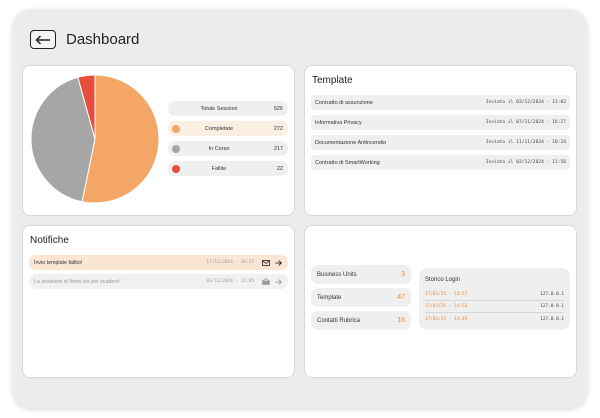 This screenshot has width=600, height=418. I want to click on legend-item: Fallite 22, so click(228, 168).